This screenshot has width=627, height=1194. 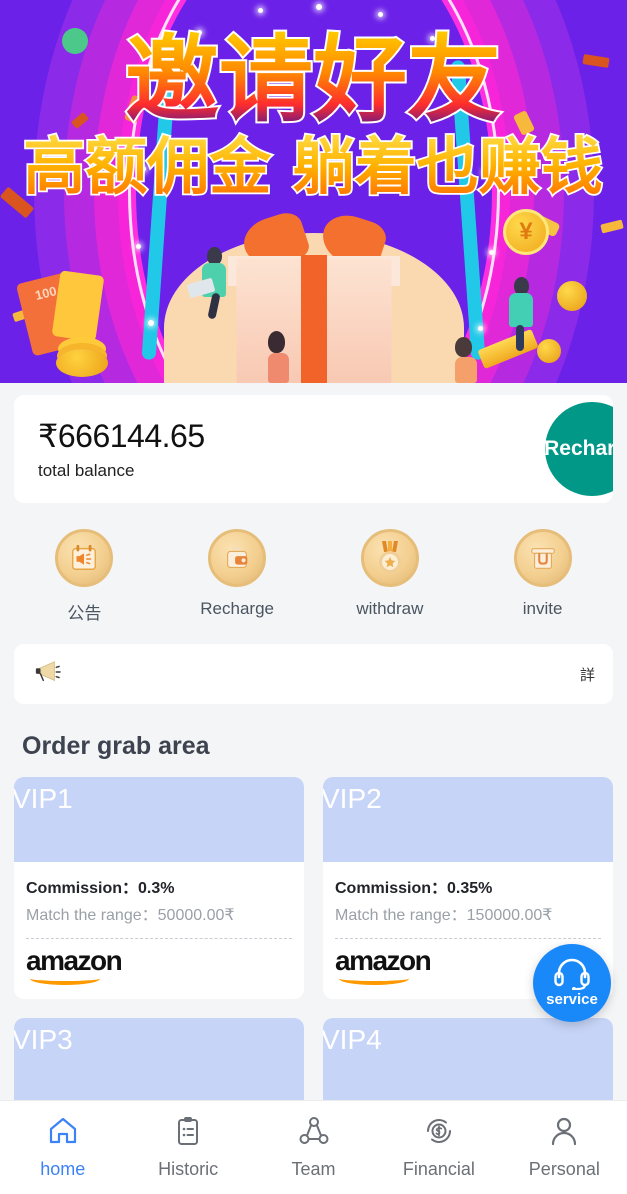 I want to click on dollar-refresh-icon, so click(x=439, y=1133).